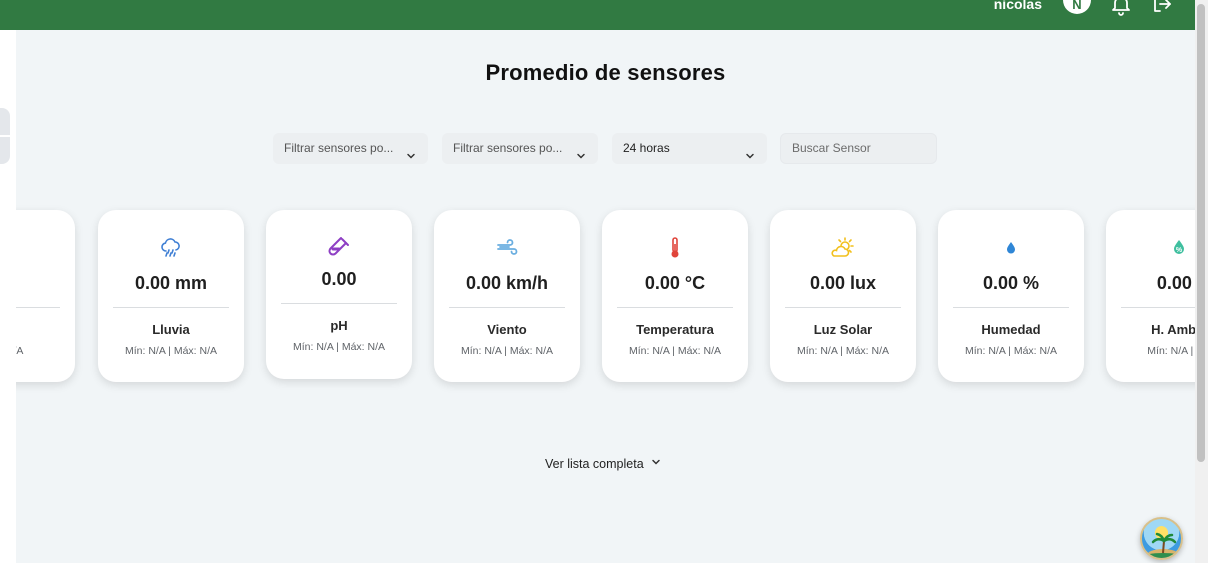 This screenshot has height=563, width=1208. I want to click on sensor-value: 0.00 mm, so click(171, 283).